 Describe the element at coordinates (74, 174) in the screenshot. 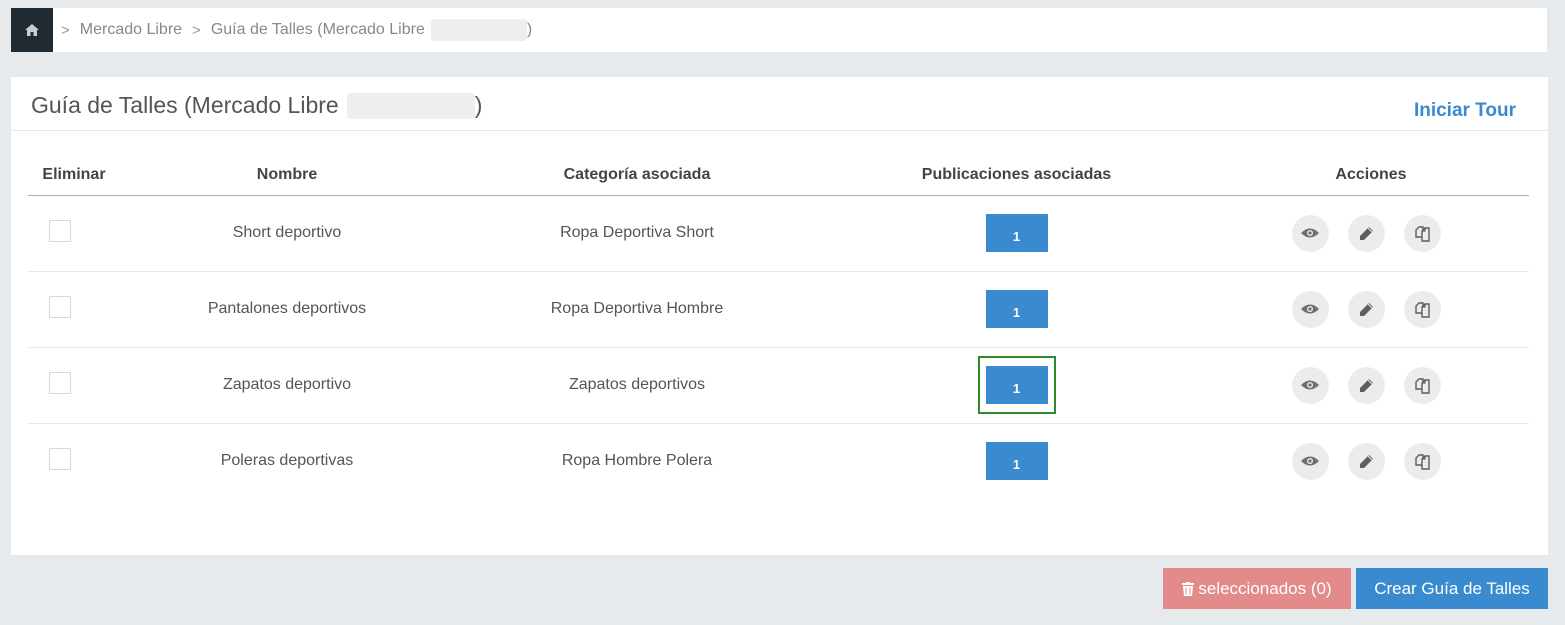

I see `header-eliminar: Eliminar` at that location.